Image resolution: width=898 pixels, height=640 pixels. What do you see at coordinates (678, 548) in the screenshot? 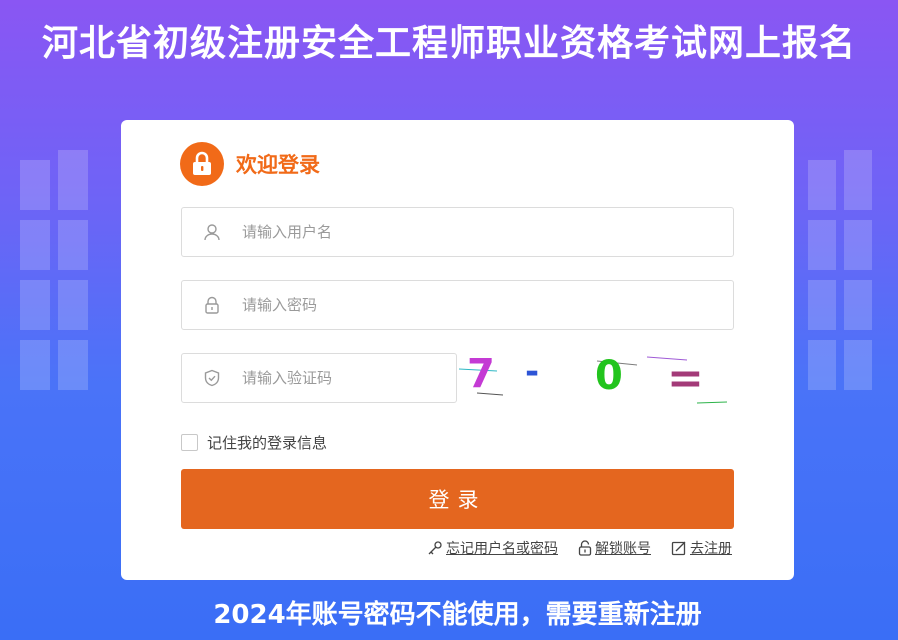
I see `edit-icon` at bounding box center [678, 548].